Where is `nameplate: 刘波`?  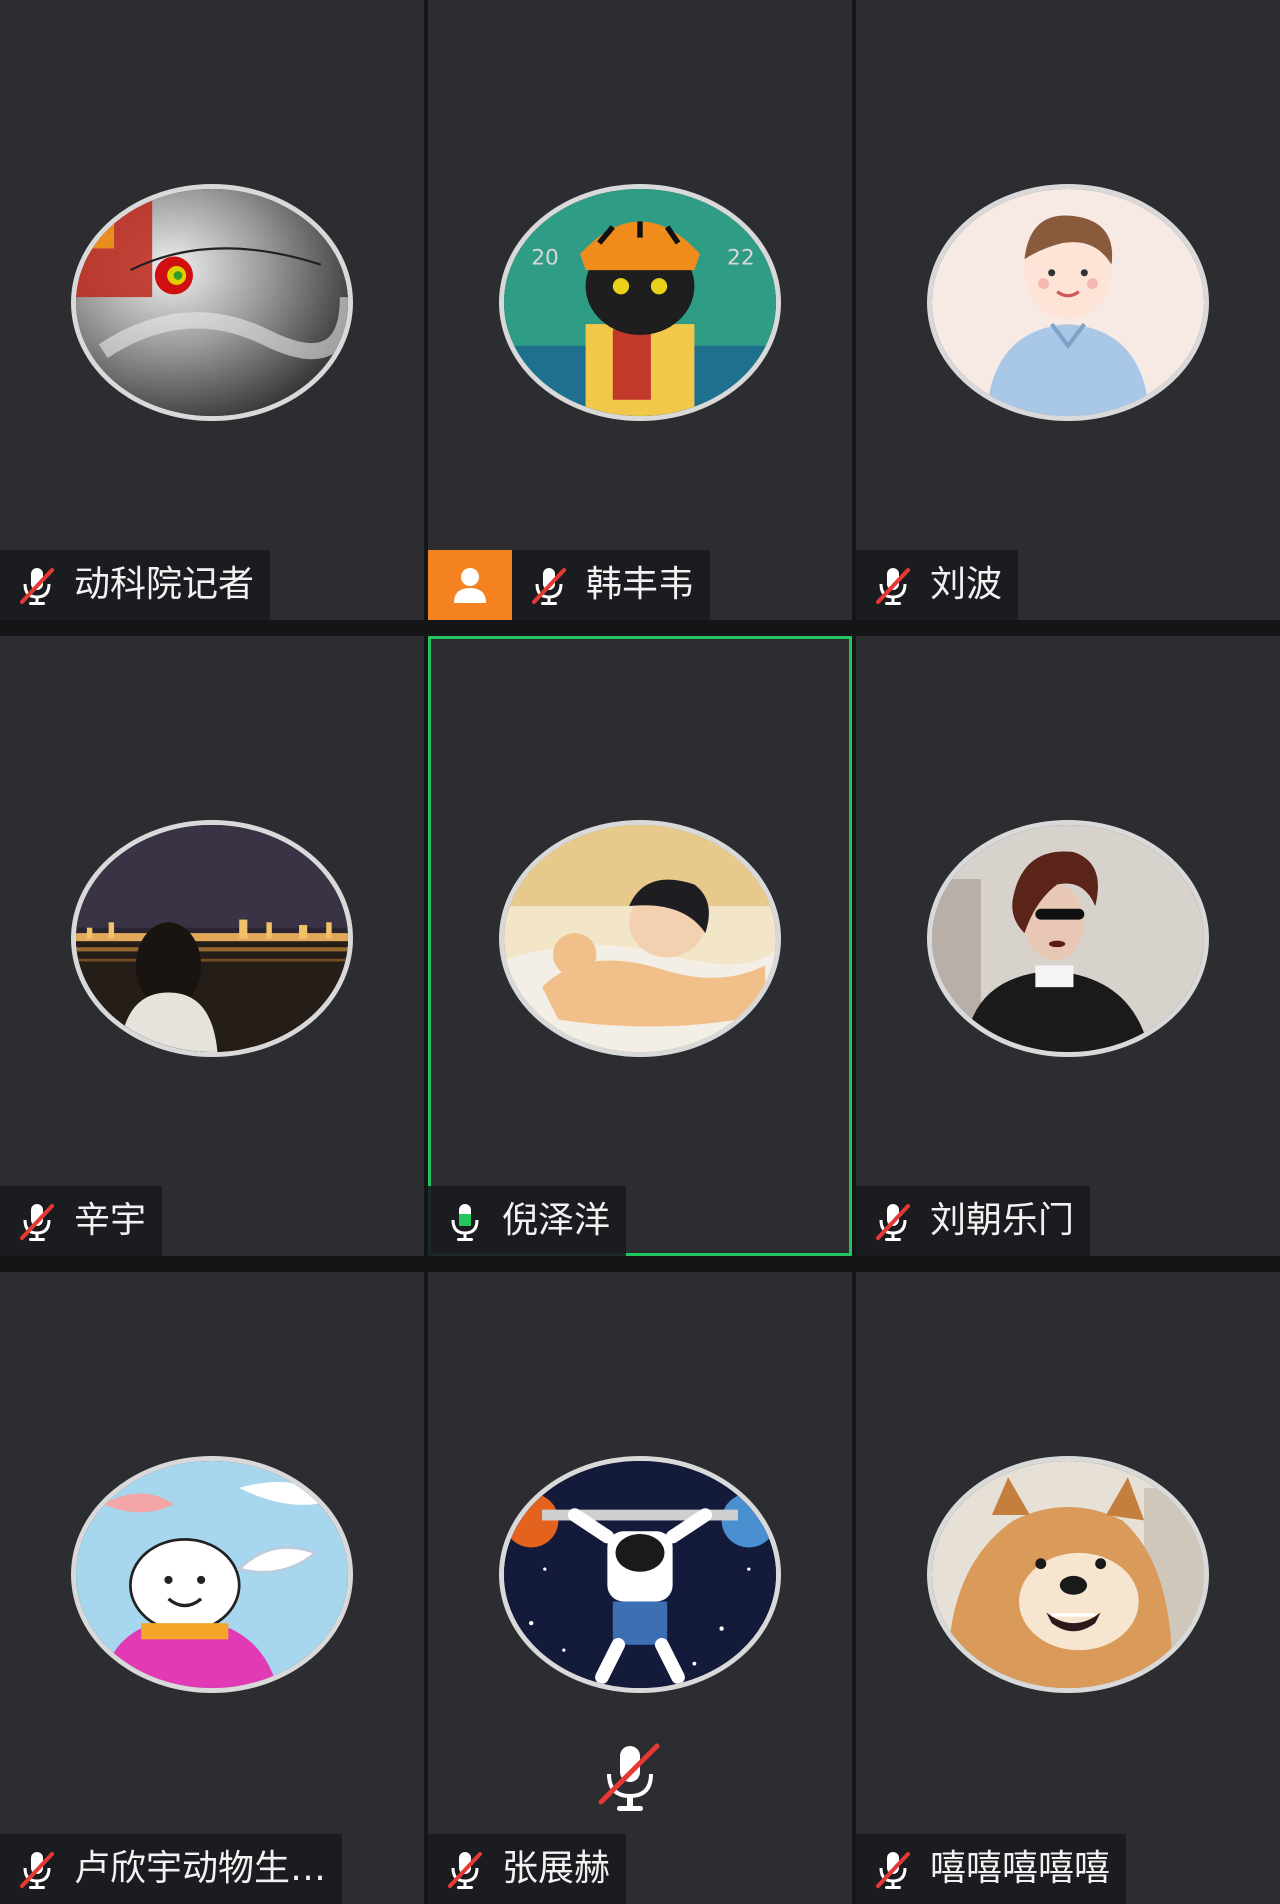
nameplate: 刘波 is located at coordinates (937, 585).